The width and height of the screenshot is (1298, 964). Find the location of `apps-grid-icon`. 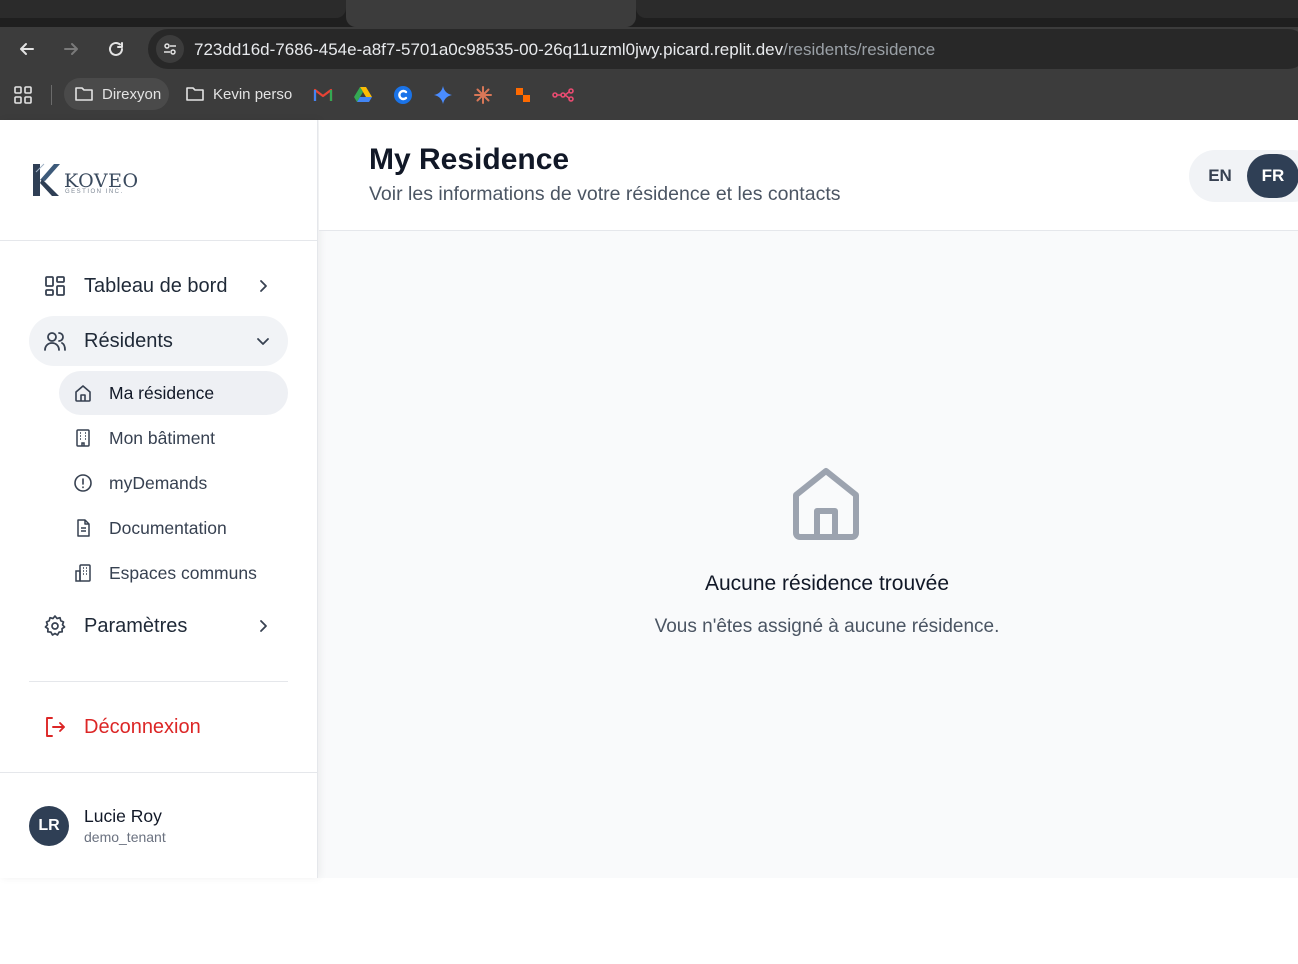

apps-grid-icon is located at coordinates (23, 95).